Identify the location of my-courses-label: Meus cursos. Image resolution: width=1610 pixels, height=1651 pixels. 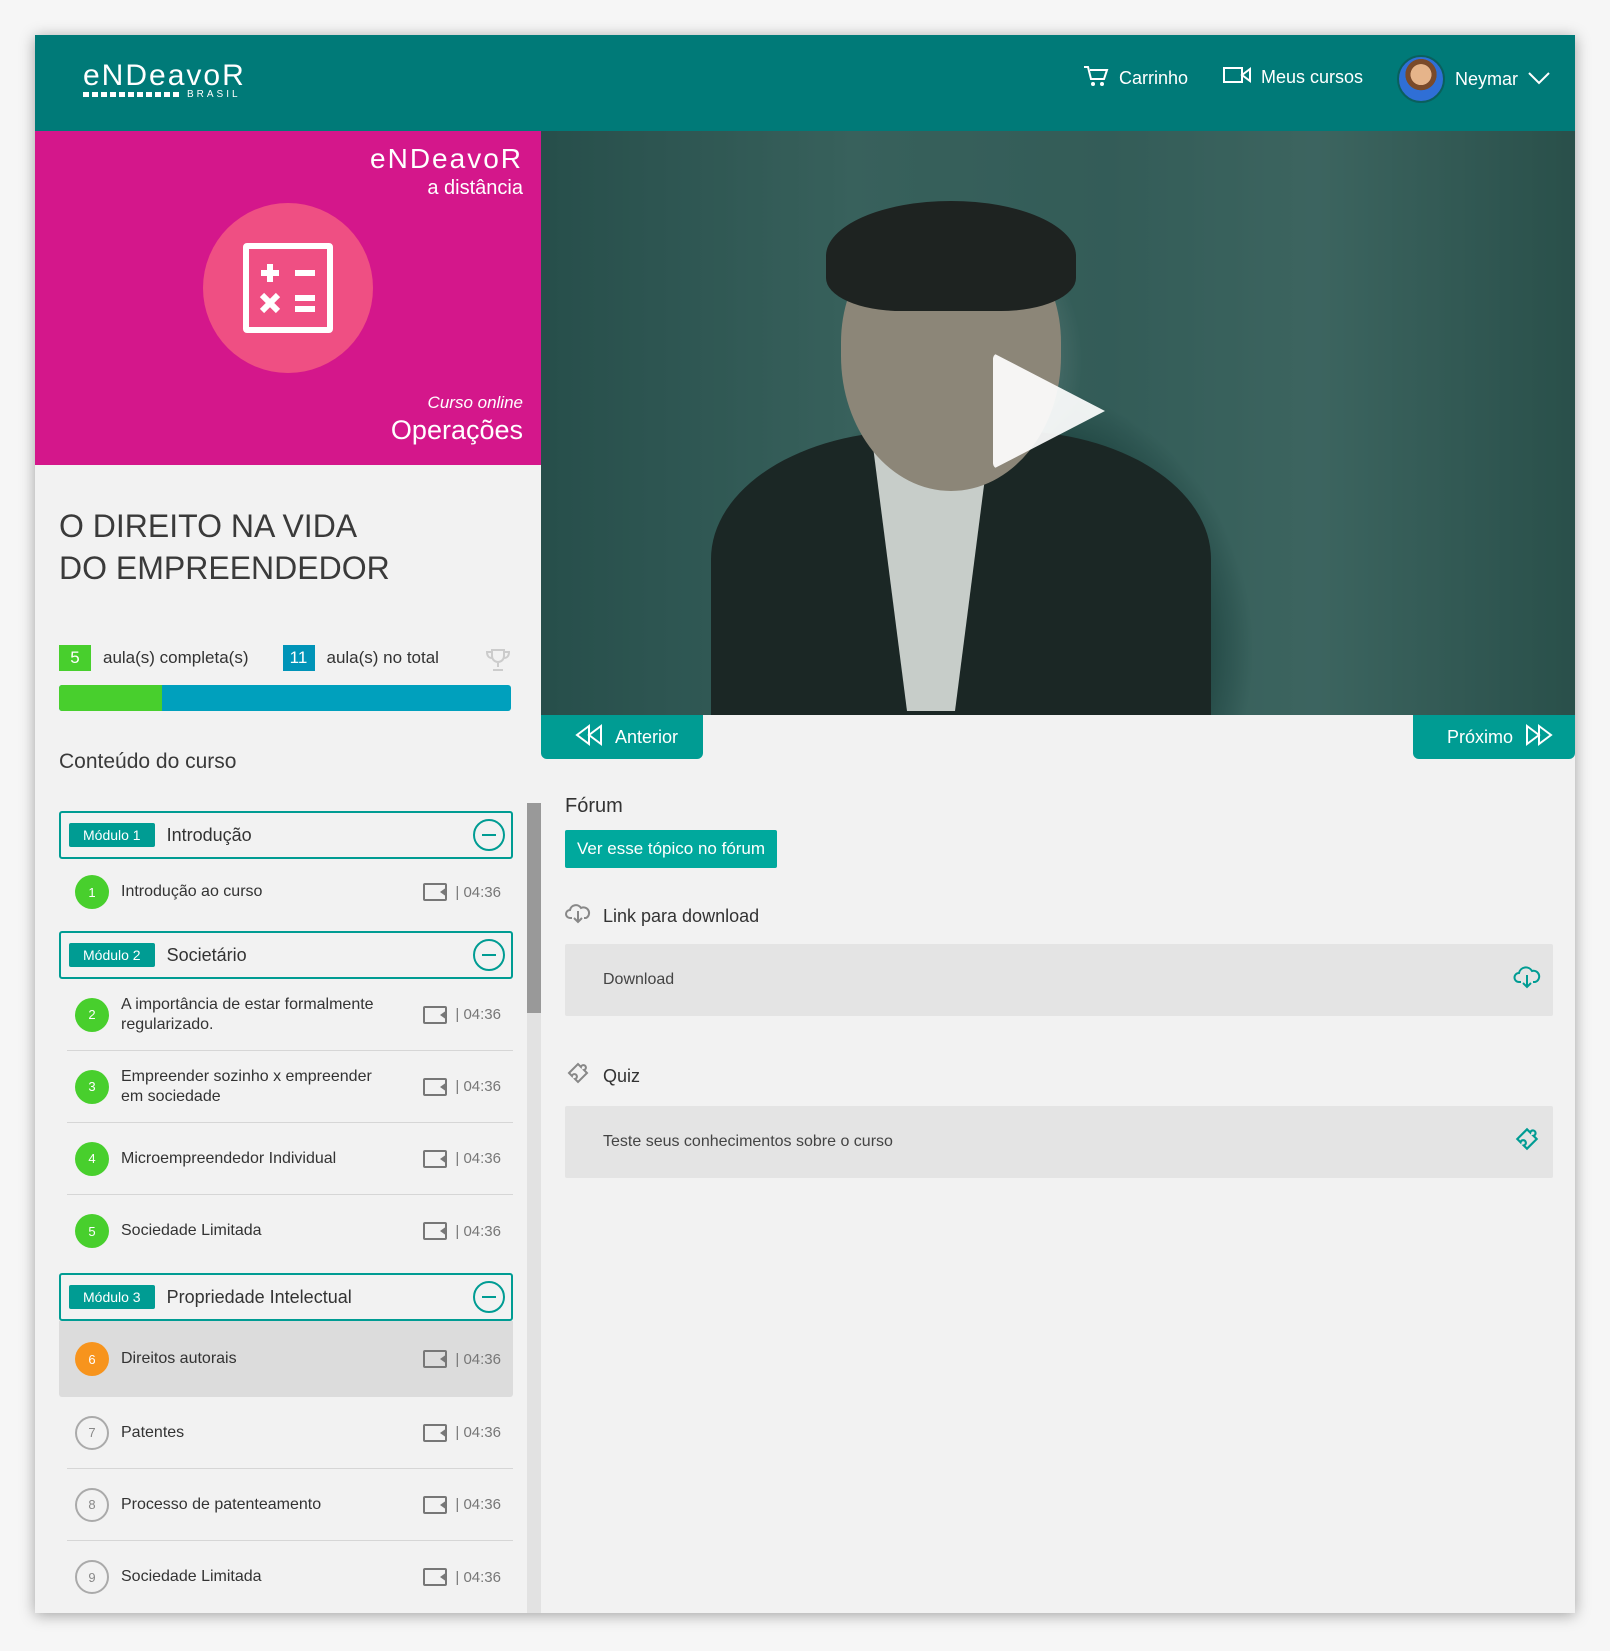
(1312, 77).